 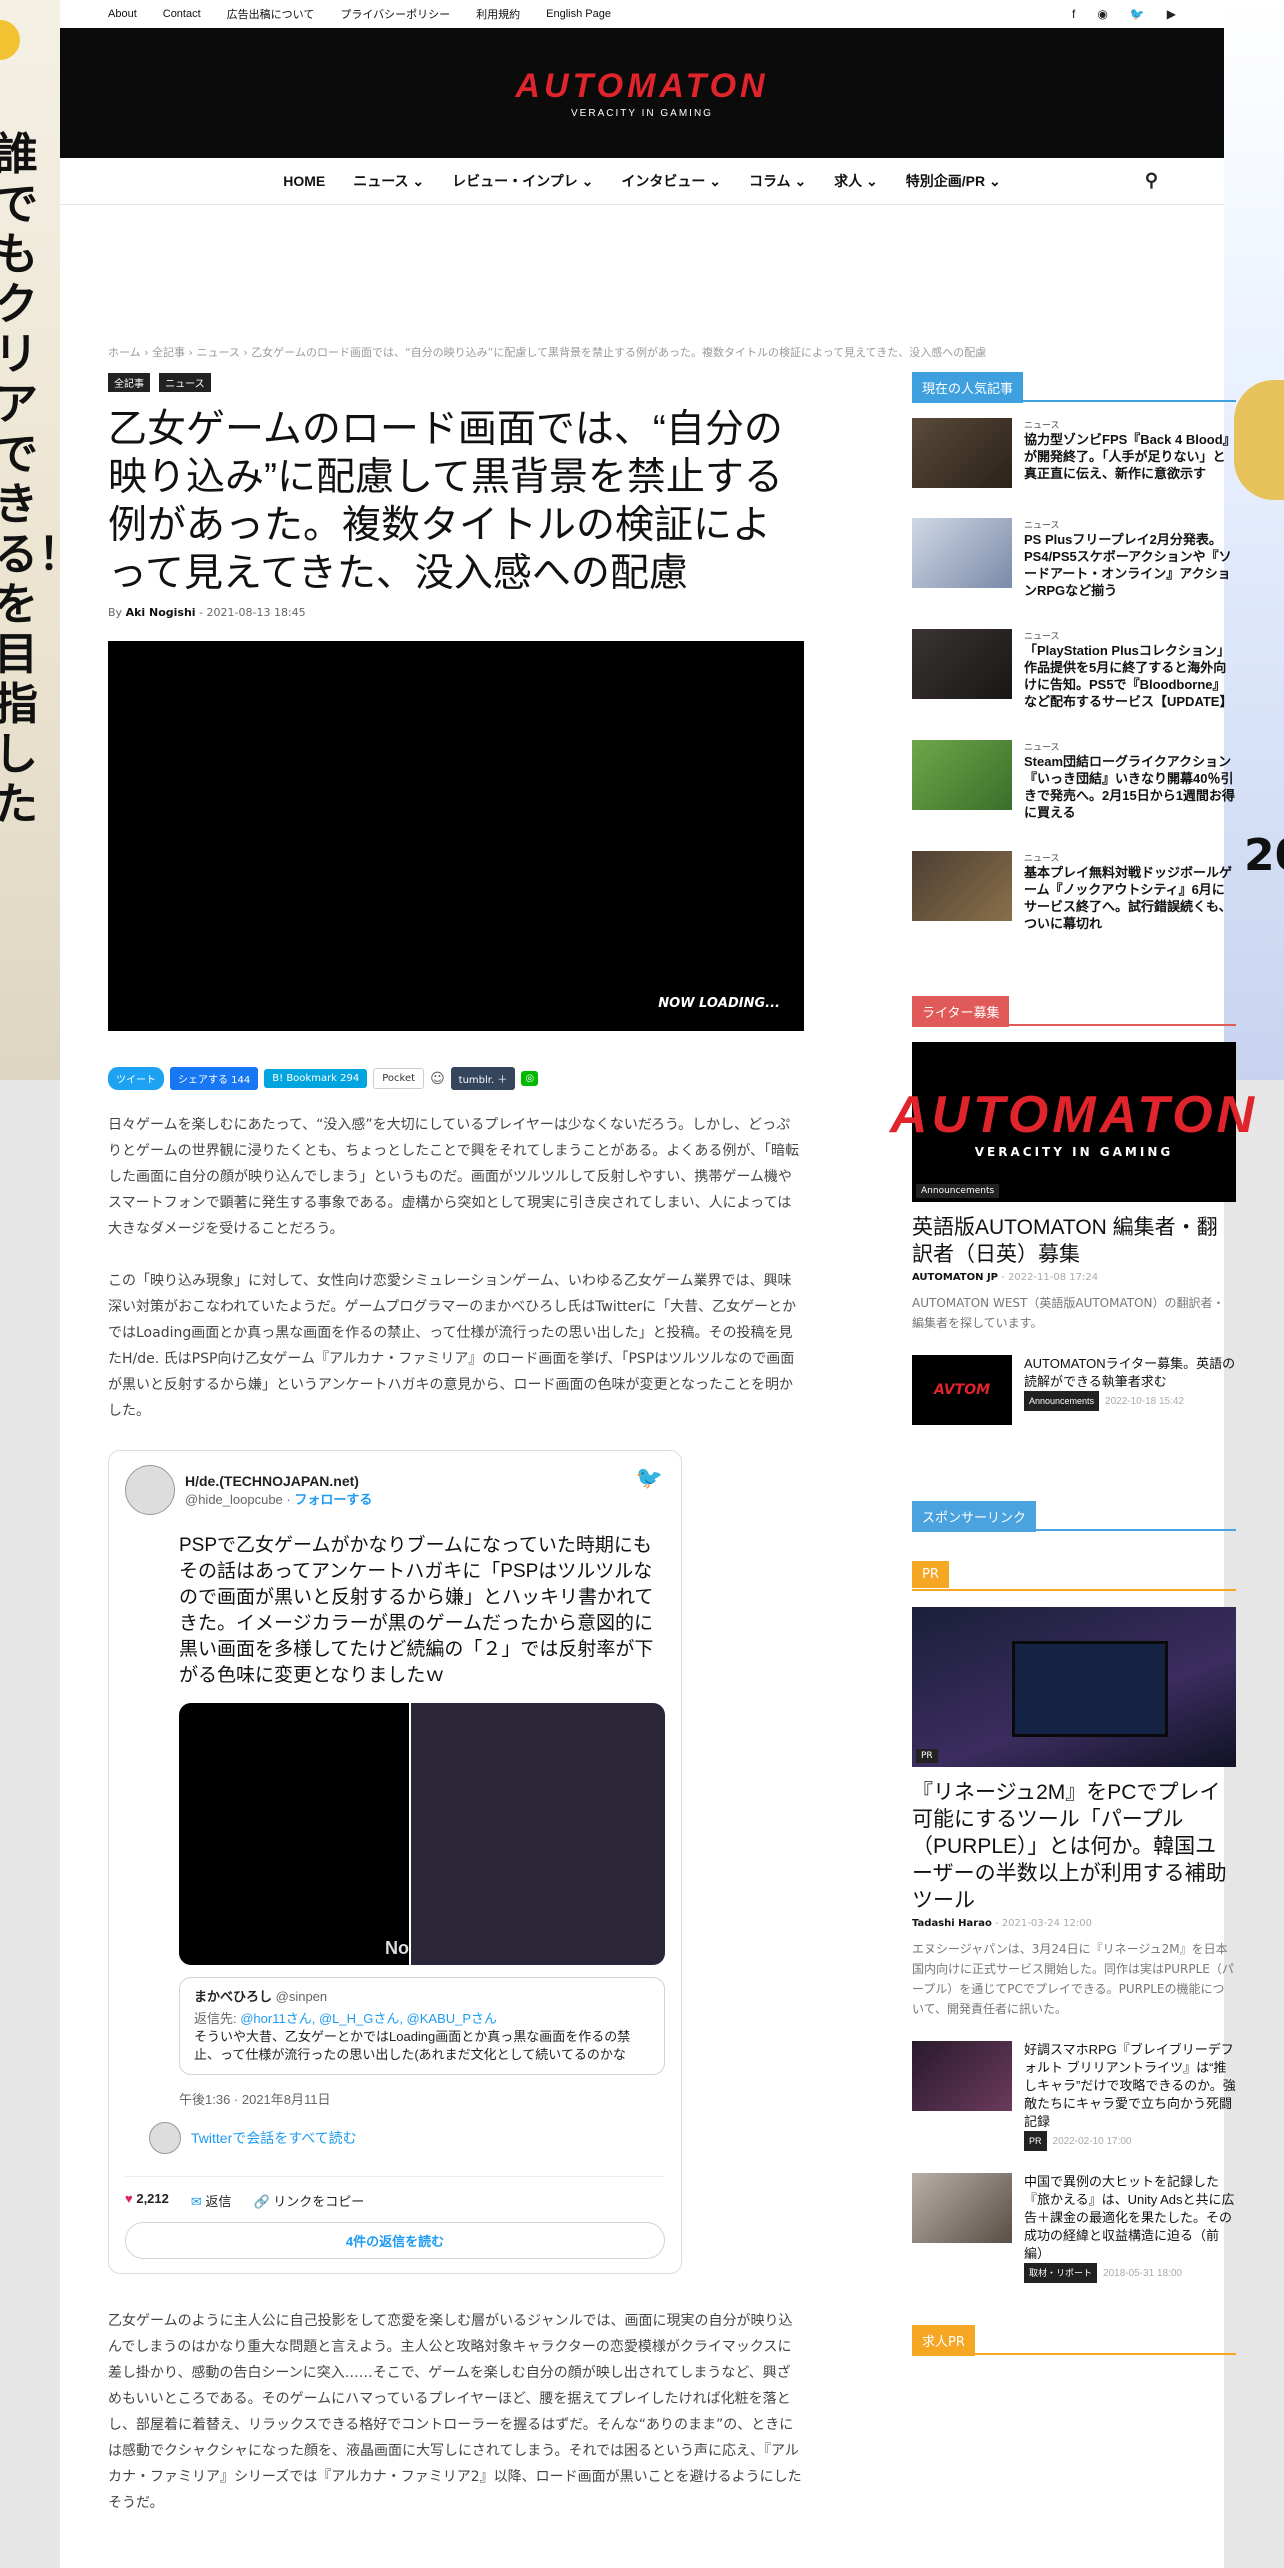 I want to click on pr-small-chip: PR, so click(x=1035, y=2141).